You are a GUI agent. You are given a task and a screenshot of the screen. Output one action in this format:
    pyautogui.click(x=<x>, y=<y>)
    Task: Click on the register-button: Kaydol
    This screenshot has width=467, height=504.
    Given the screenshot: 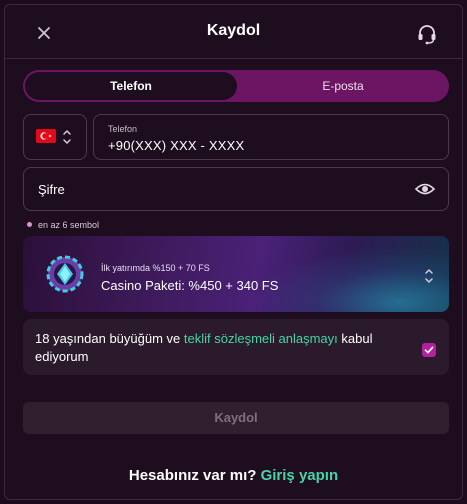 What is the action you would take?
    pyautogui.click(x=236, y=418)
    